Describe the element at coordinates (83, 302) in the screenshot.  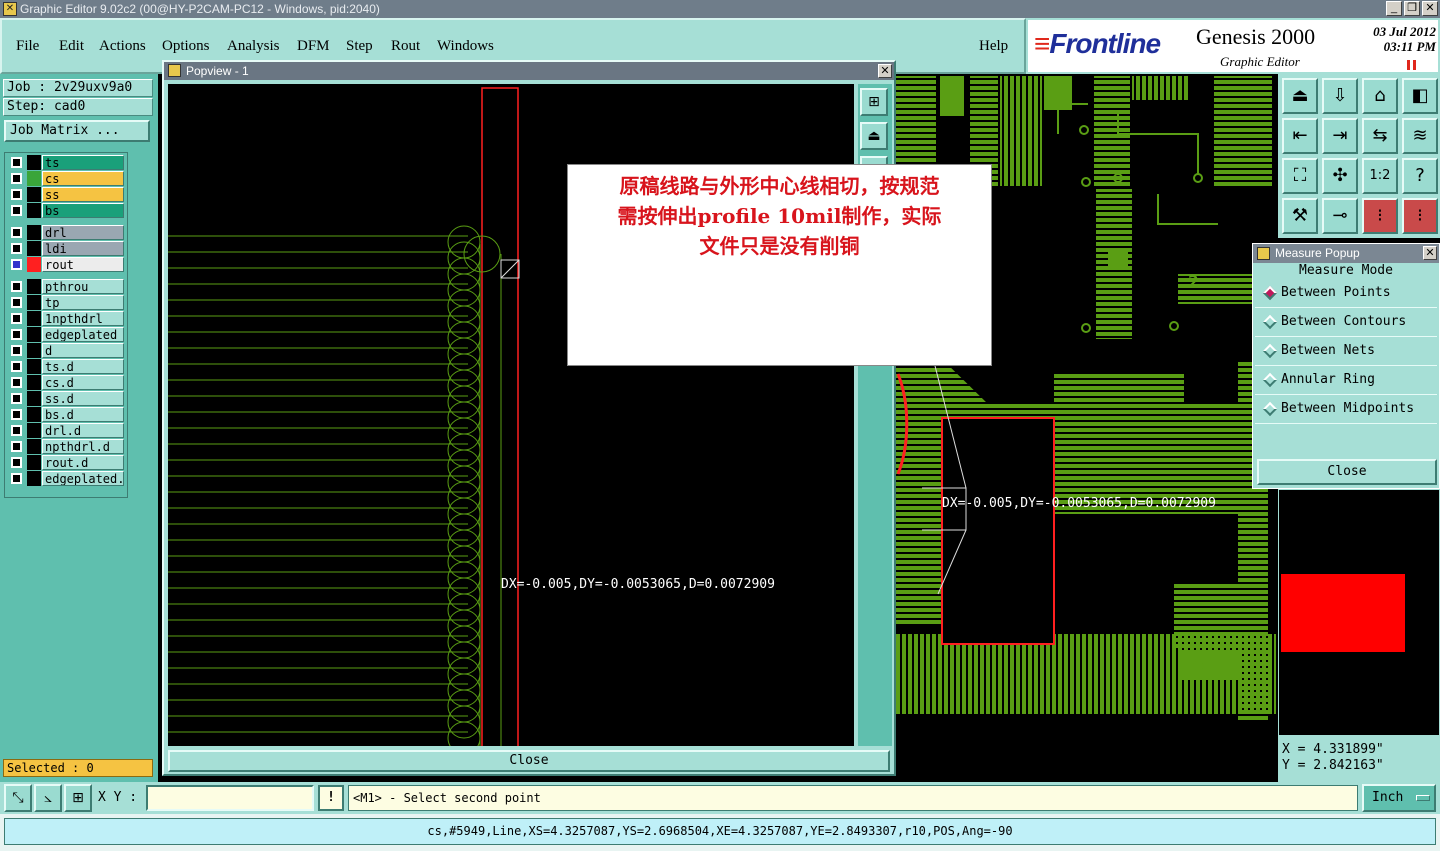
I see `layer-name: tp` at that location.